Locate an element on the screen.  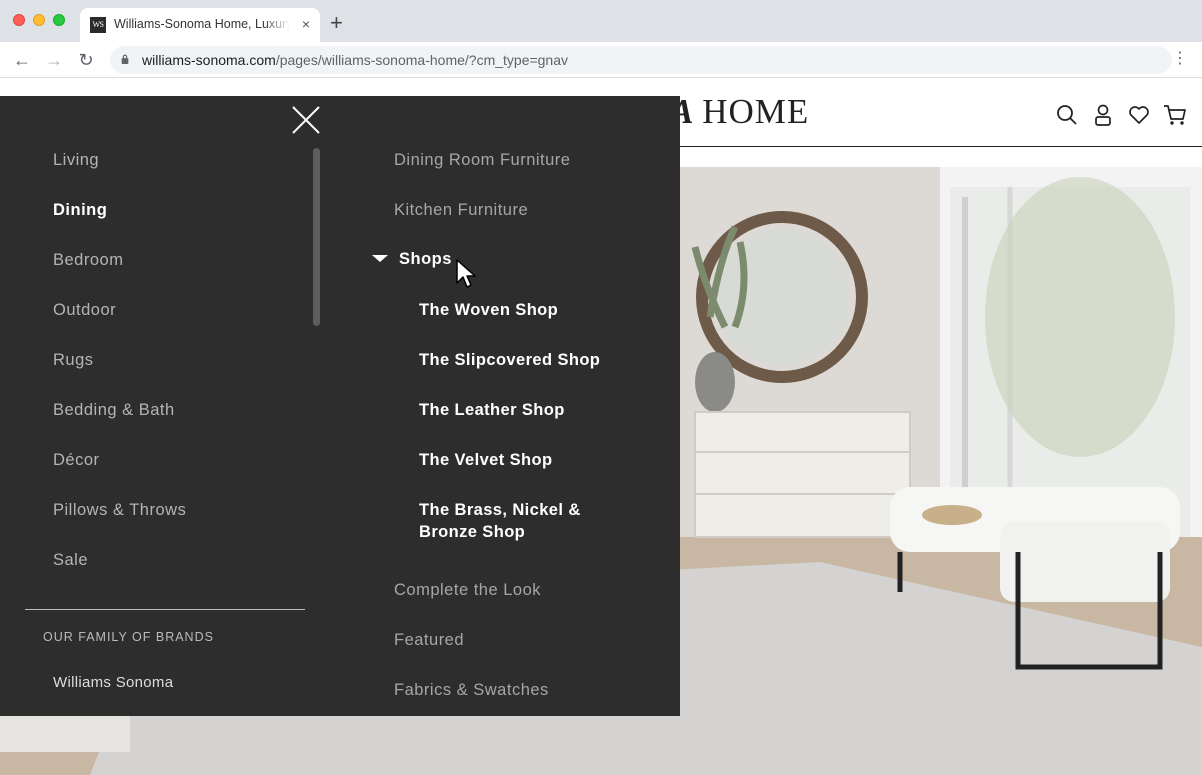
forward-icon: → is located at coordinates (54, 60).